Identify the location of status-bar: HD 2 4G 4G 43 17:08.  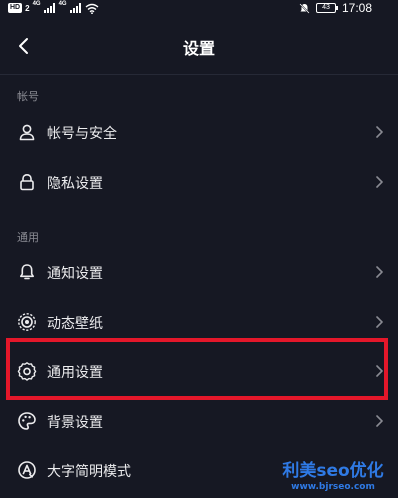
(199, 8).